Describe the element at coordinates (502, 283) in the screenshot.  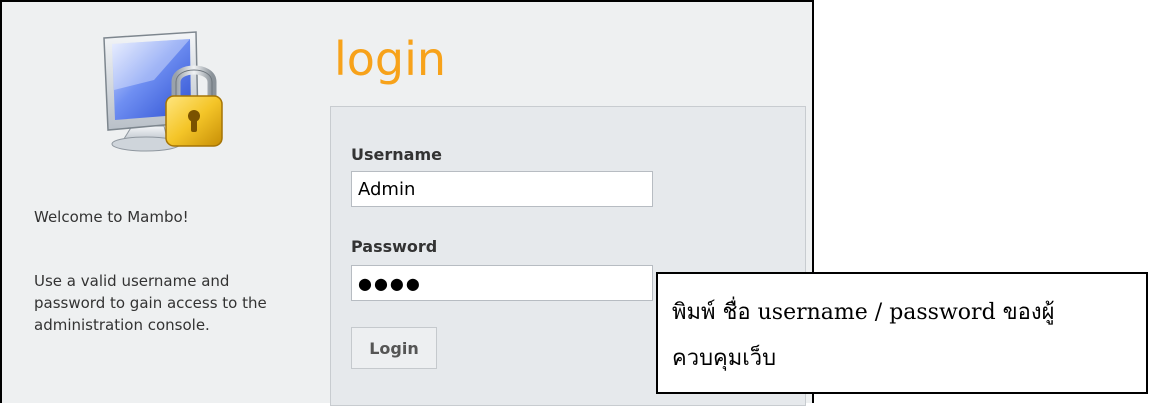
I see `password-input: ●●●●` at that location.